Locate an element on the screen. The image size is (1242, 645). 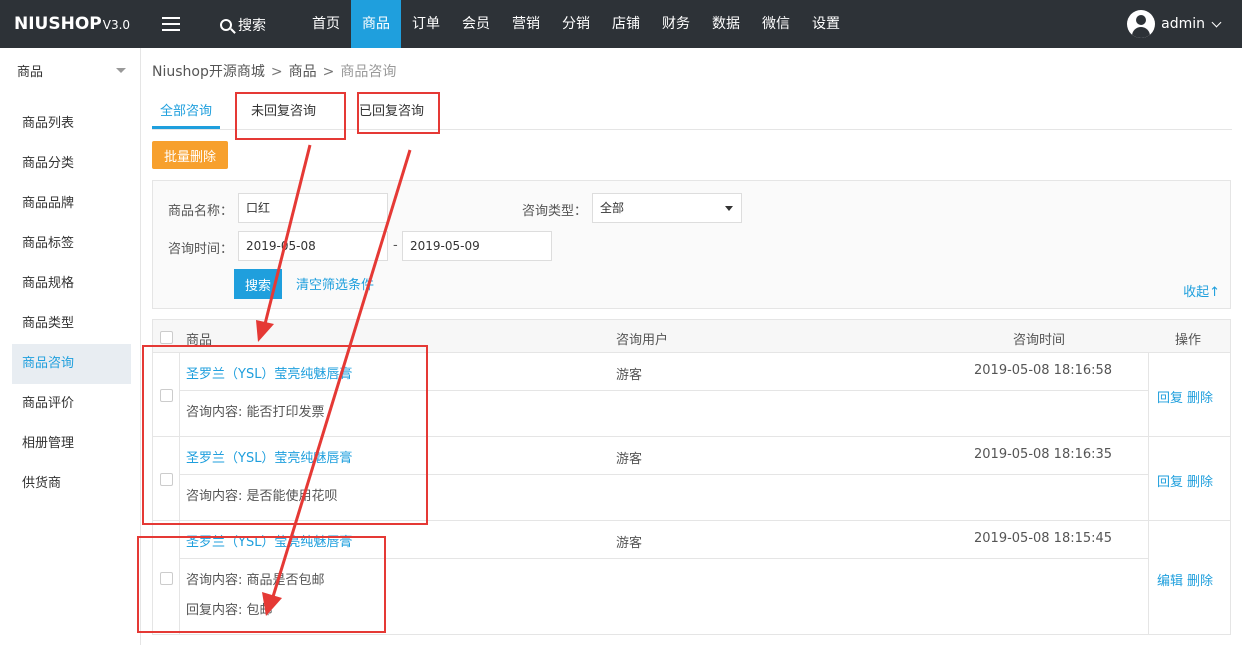
select-all-checkbox is located at coordinates (166, 337).